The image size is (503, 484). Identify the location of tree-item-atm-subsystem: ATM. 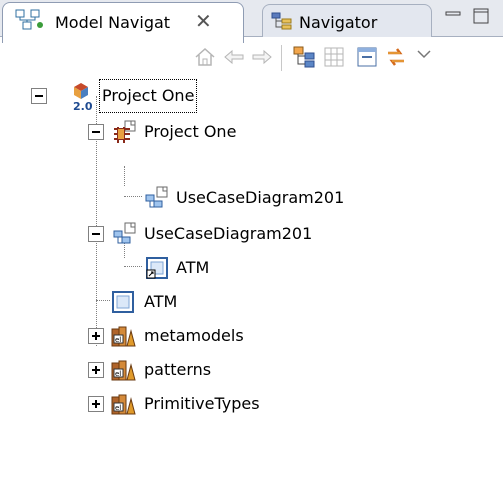
(251, 302).